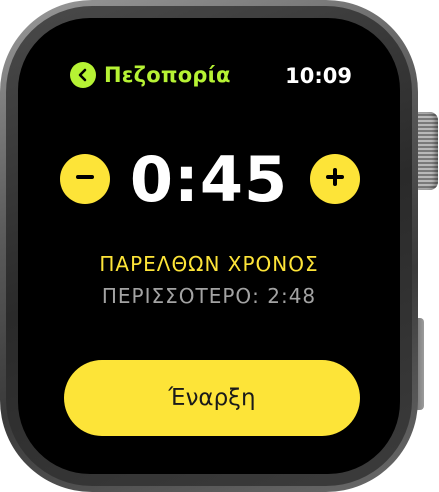  Describe the element at coordinates (209, 296) in the screenshot. I see `remaining-time-text: ΠΕΡΙΣΣΟΤΕΡΟ: 2:48` at that location.